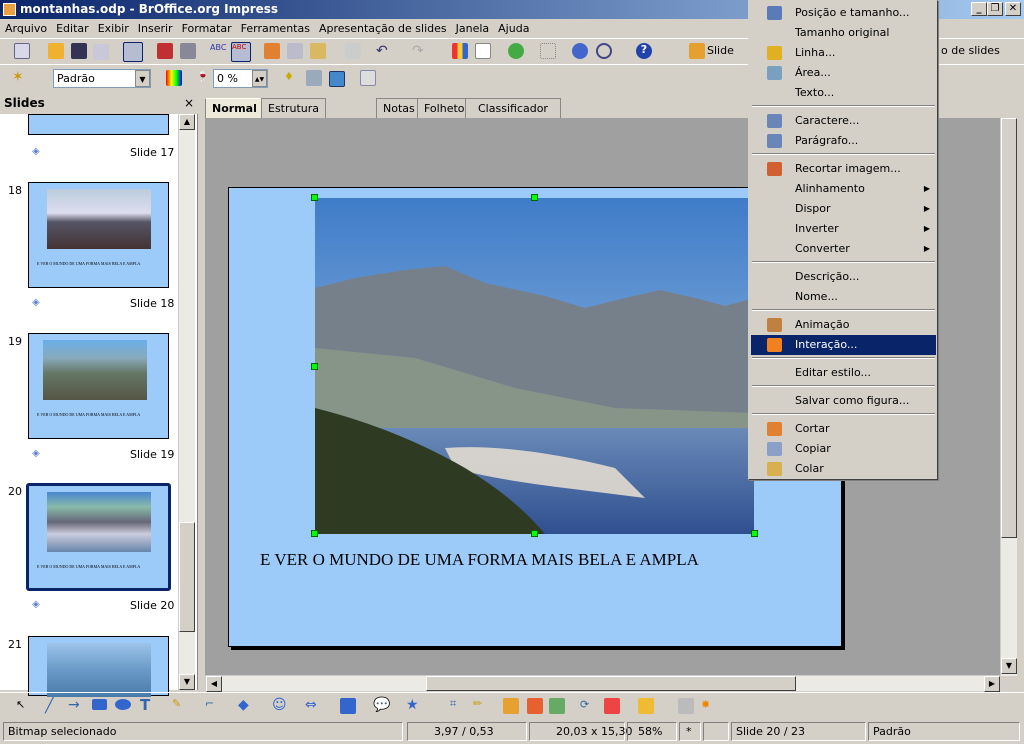 The height and width of the screenshot is (744, 1024). I want to click on context-menu-item: Cortar, so click(843, 429).